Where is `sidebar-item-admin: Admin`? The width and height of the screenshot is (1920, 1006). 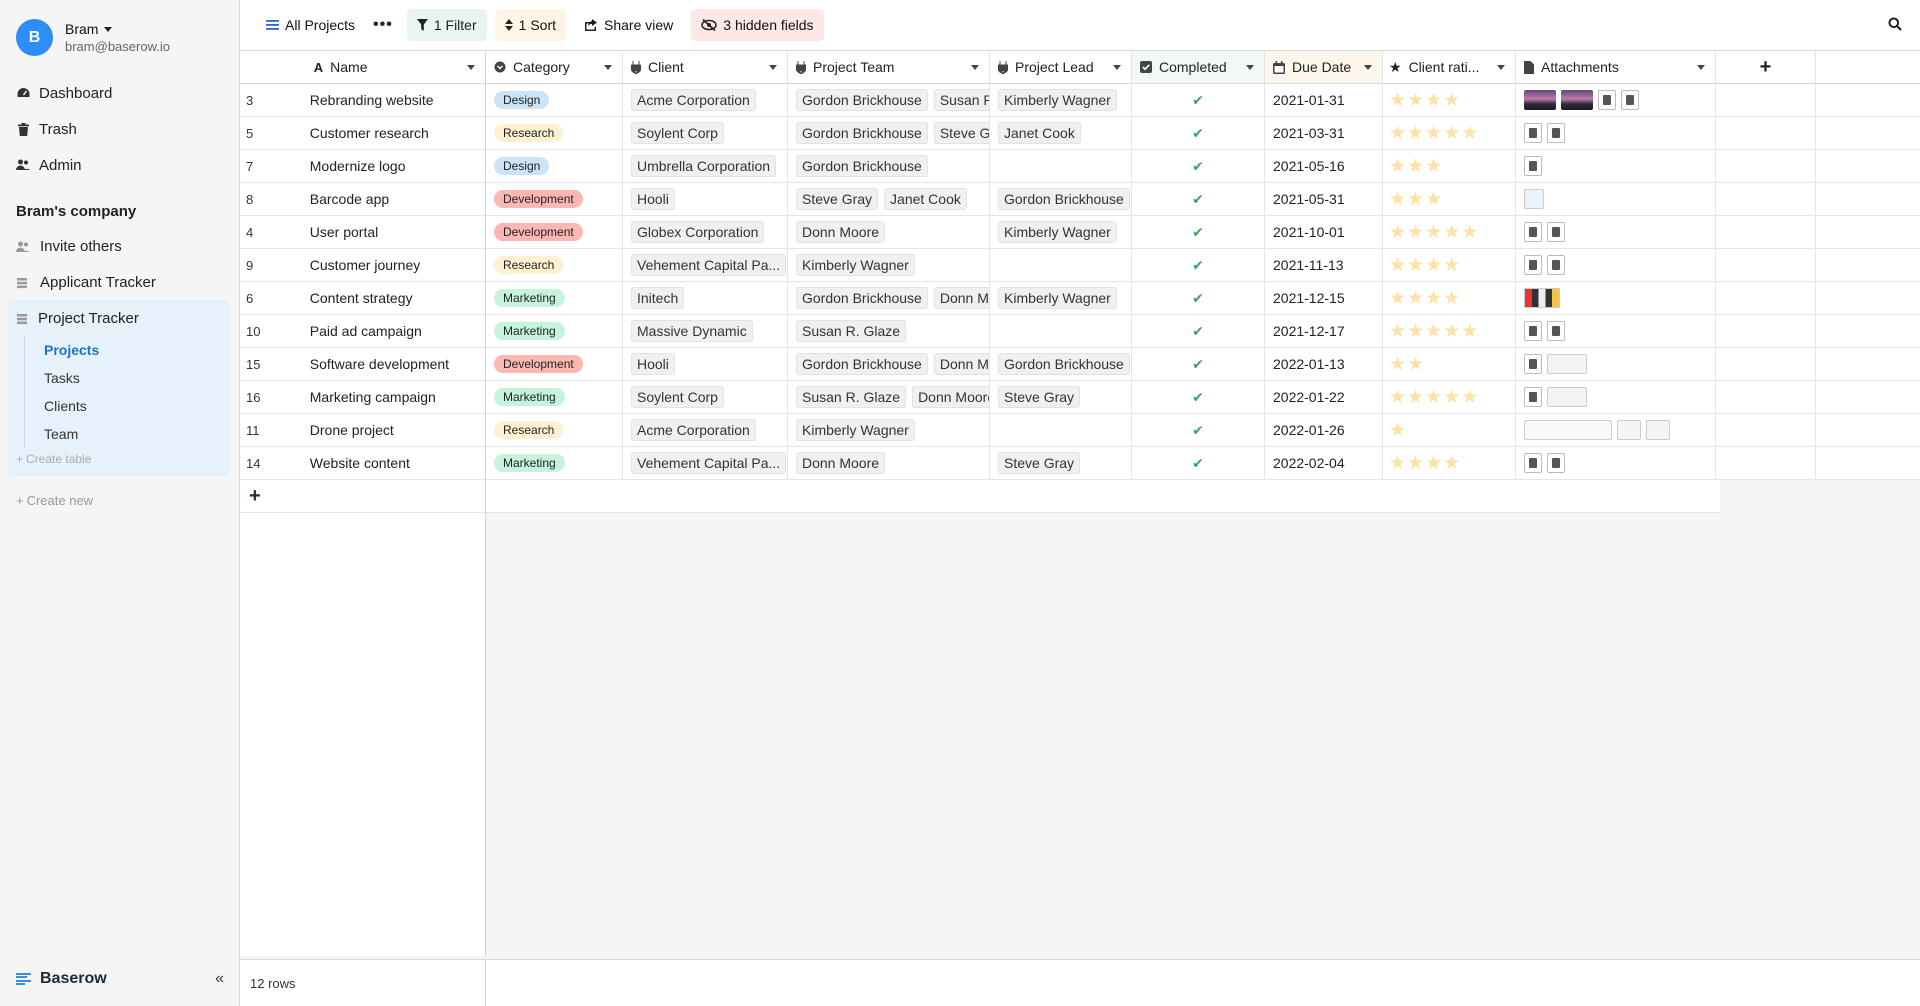 sidebar-item-admin: Admin is located at coordinates (119, 165).